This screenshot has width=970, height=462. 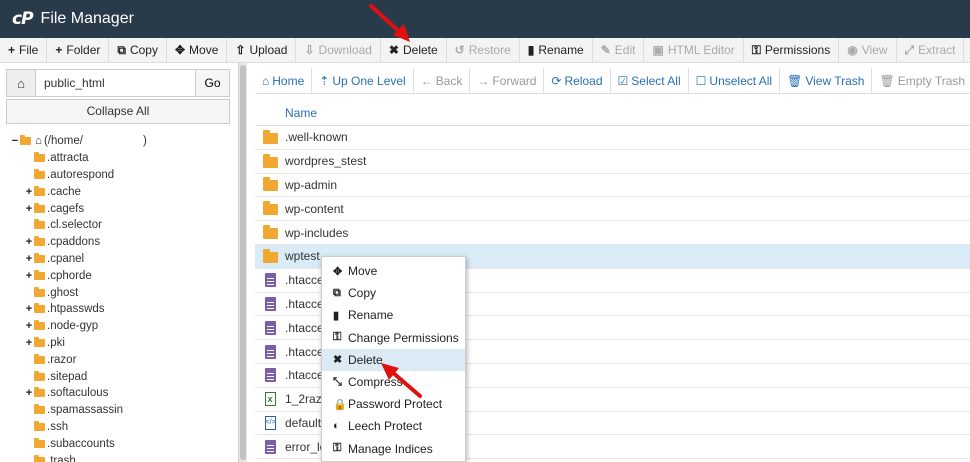 I want to click on nav-forward-button: → Forward, so click(x=507, y=80).